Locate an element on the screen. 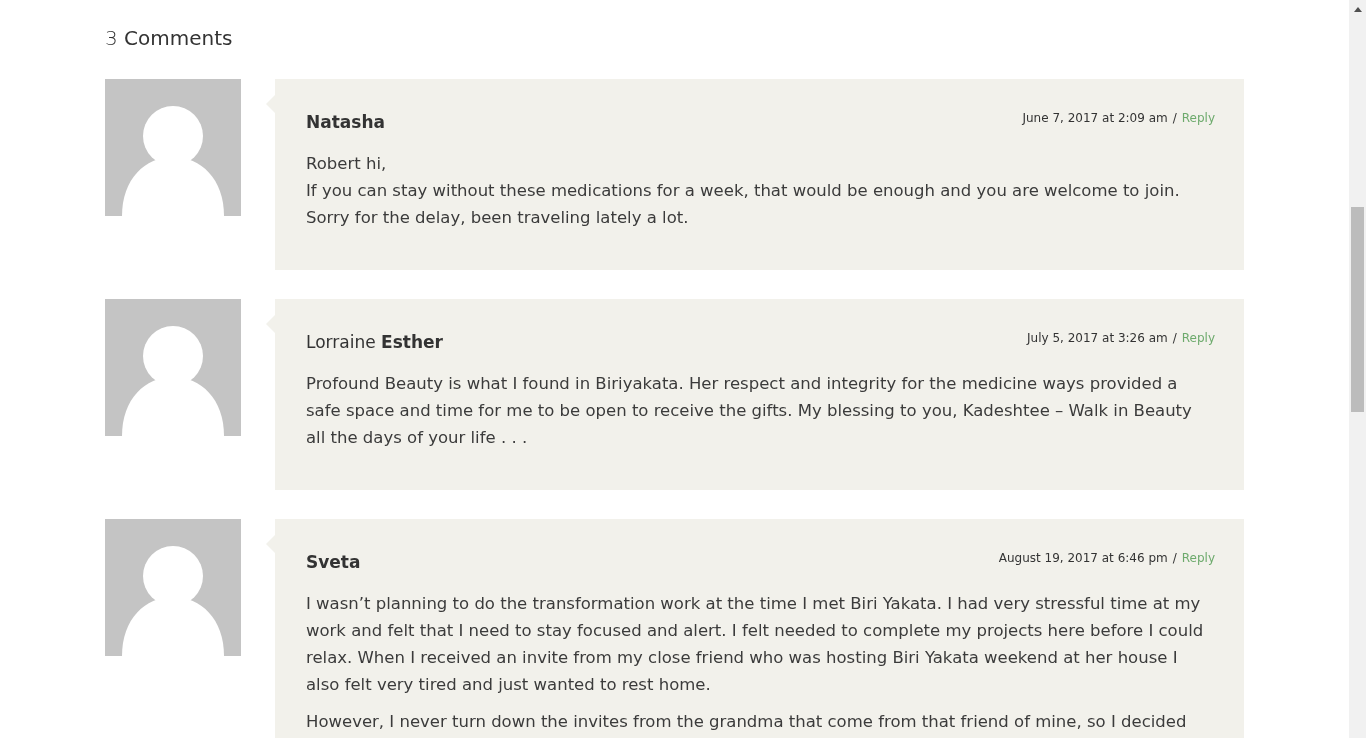 This screenshot has width=1366, height=738. comment-author: Lorraine Esther is located at coordinates (374, 342).